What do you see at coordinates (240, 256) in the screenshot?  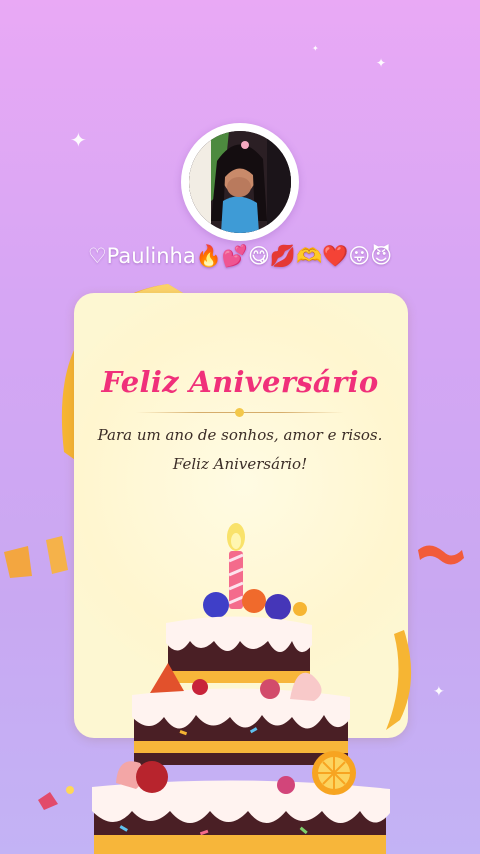 I see `username: ♡Paulinha🔥💕😋💋🫶❤️😛😈` at bounding box center [240, 256].